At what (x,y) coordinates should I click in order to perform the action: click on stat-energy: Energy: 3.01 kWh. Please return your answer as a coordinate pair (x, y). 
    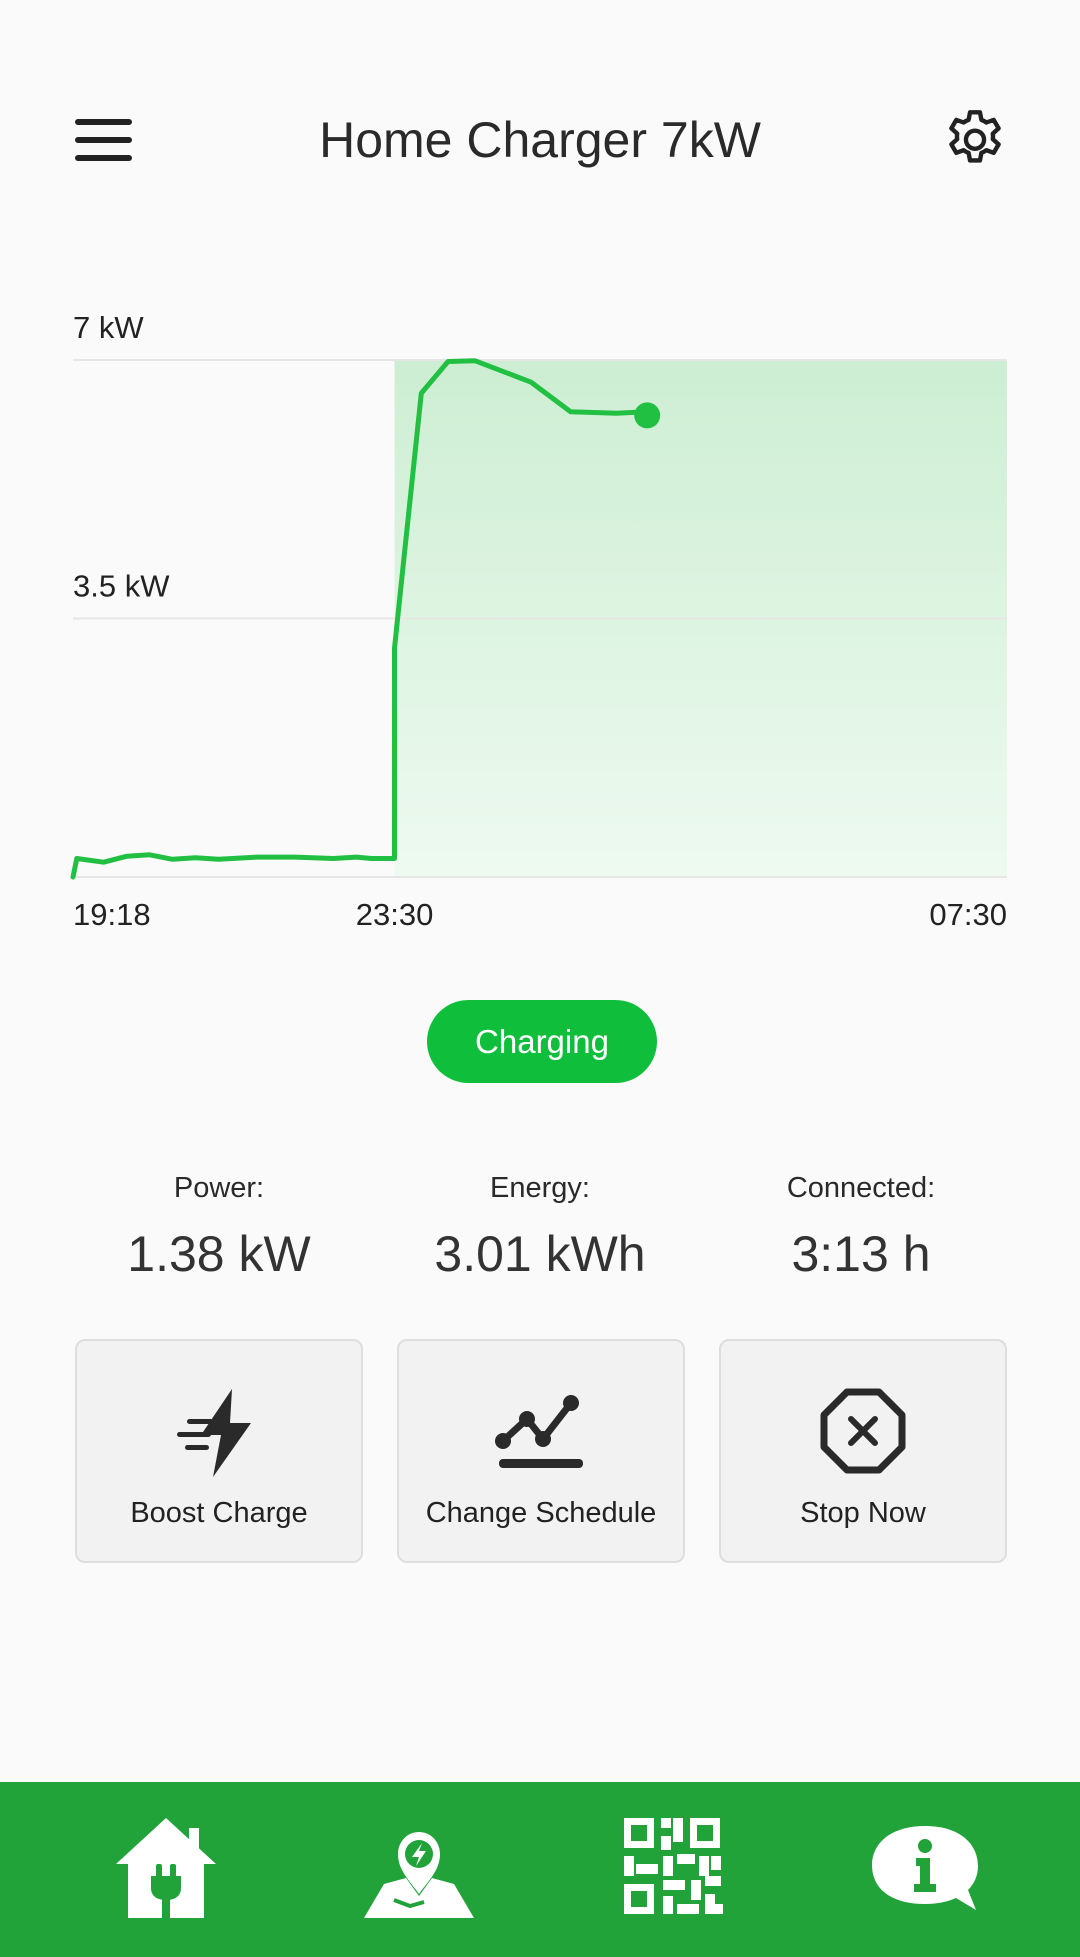
    Looking at the image, I should click on (540, 1227).